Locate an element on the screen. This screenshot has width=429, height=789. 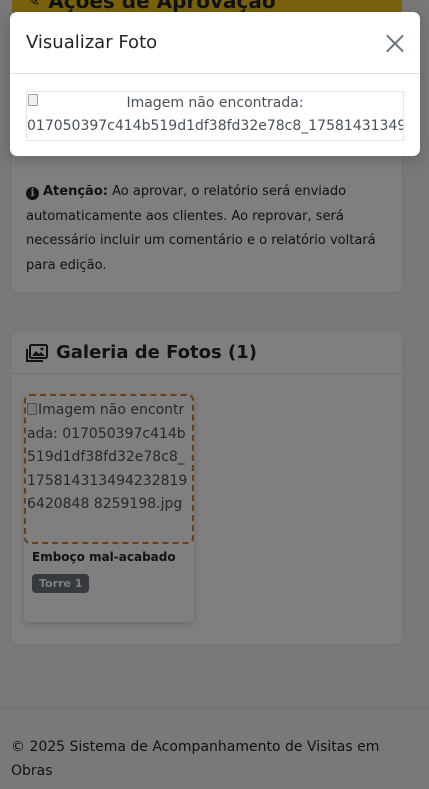
broken-image-icon is located at coordinates (33, 100).